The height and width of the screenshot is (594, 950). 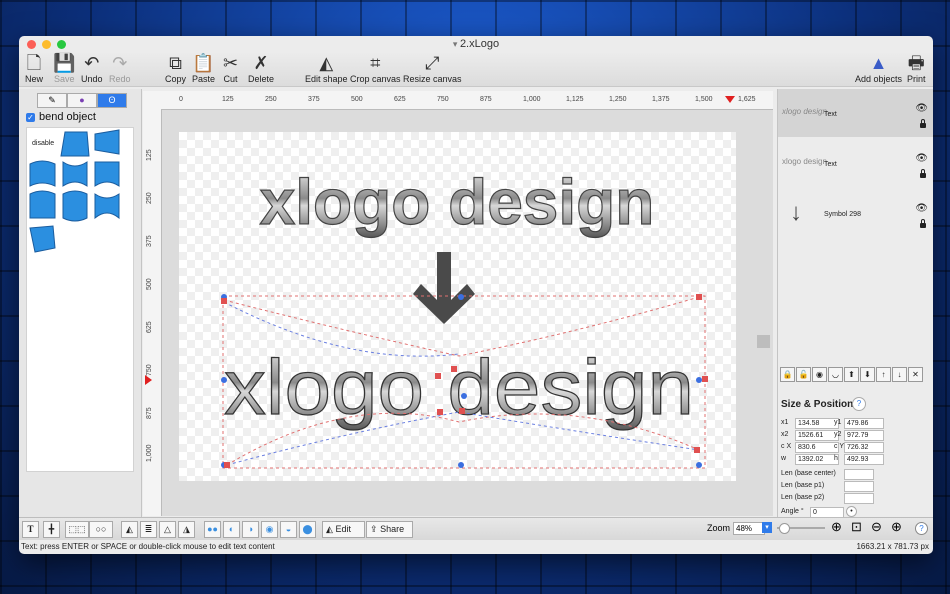 I want to click on split-button: ◒, so click(x=288, y=529).